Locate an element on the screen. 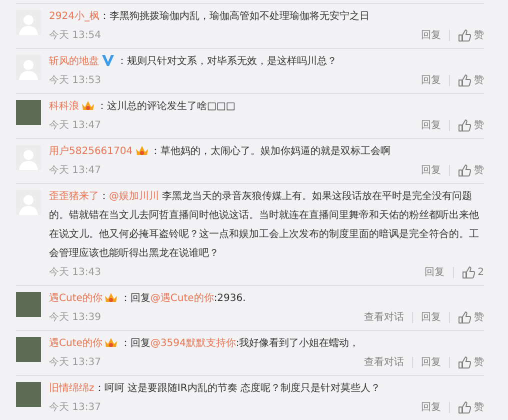  comment-text: 旧情绵绵z：呵呵 这是要跟随IR内乱的节奏 态度呢？制度只是针对莫些人？ is located at coordinates (215, 389).